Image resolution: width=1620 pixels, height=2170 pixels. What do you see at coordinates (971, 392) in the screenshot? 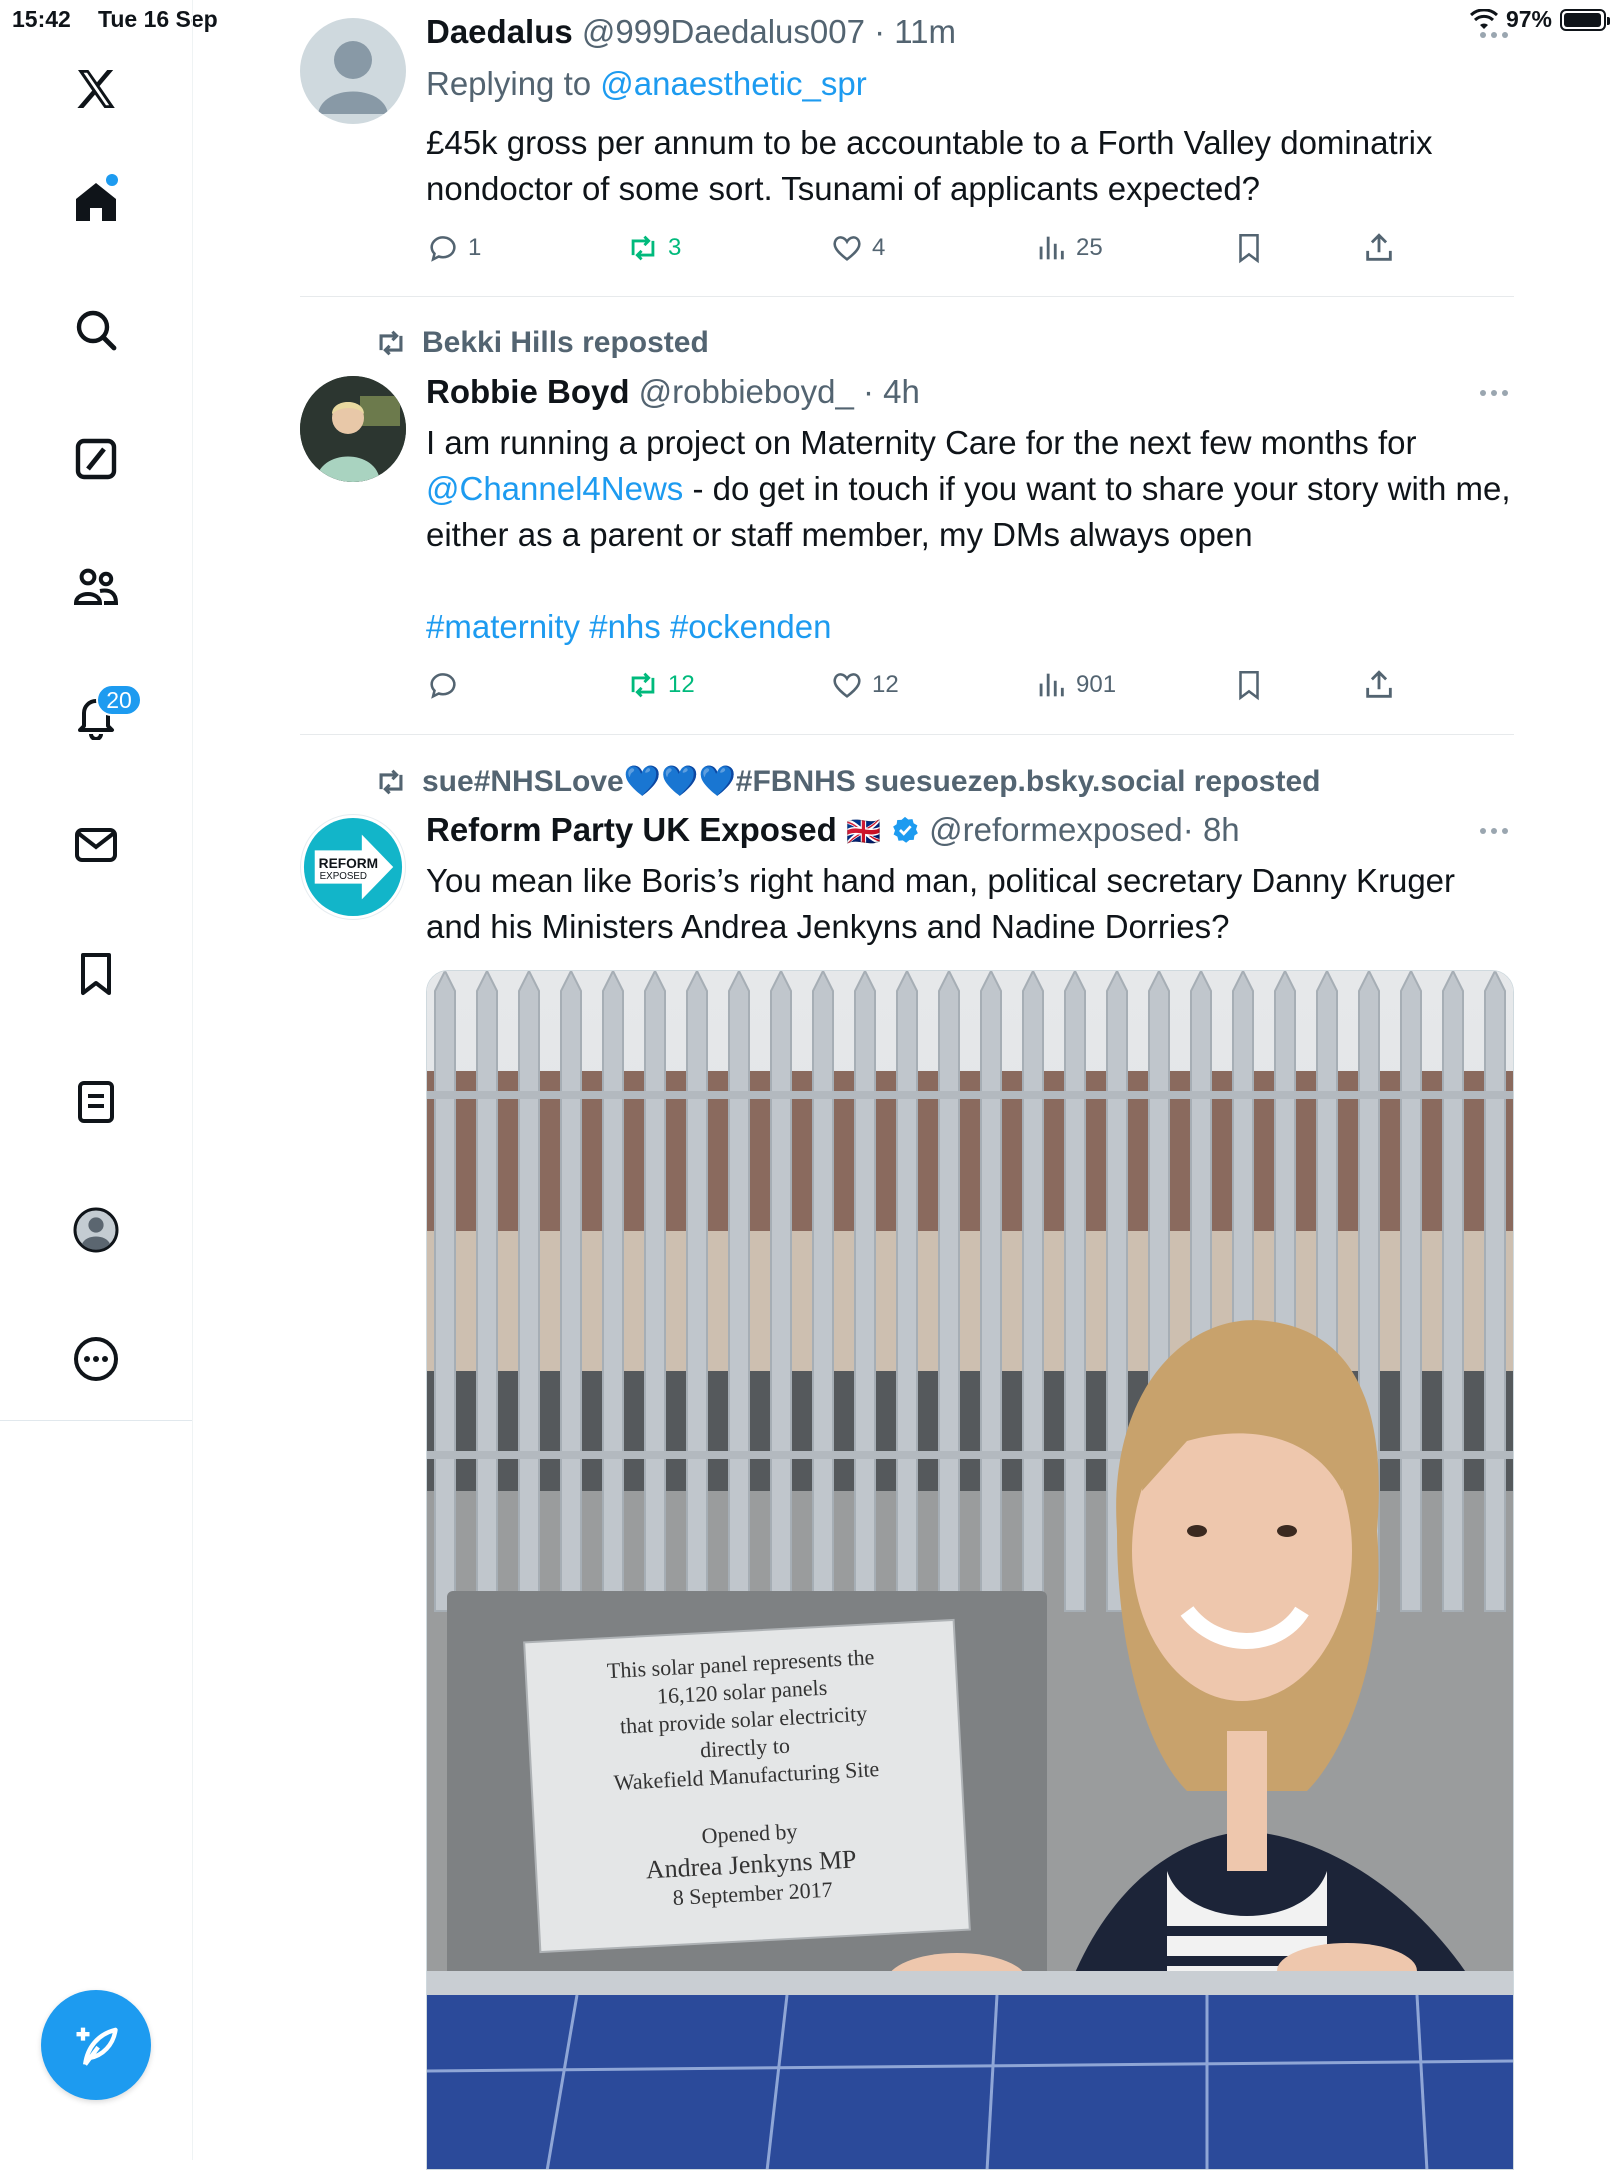
I see `post-header: Robbie Boyd @robbieboyd_ · 4h` at bounding box center [971, 392].